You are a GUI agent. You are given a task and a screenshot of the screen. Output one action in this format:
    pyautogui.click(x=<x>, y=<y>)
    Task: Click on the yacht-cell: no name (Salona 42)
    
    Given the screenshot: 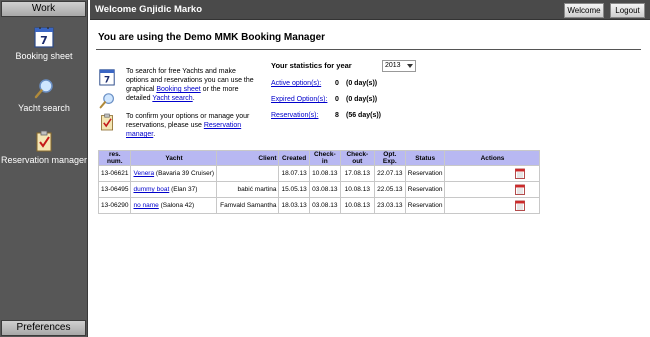 What is the action you would take?
    pyautogui.click(x=174, y=205)
    